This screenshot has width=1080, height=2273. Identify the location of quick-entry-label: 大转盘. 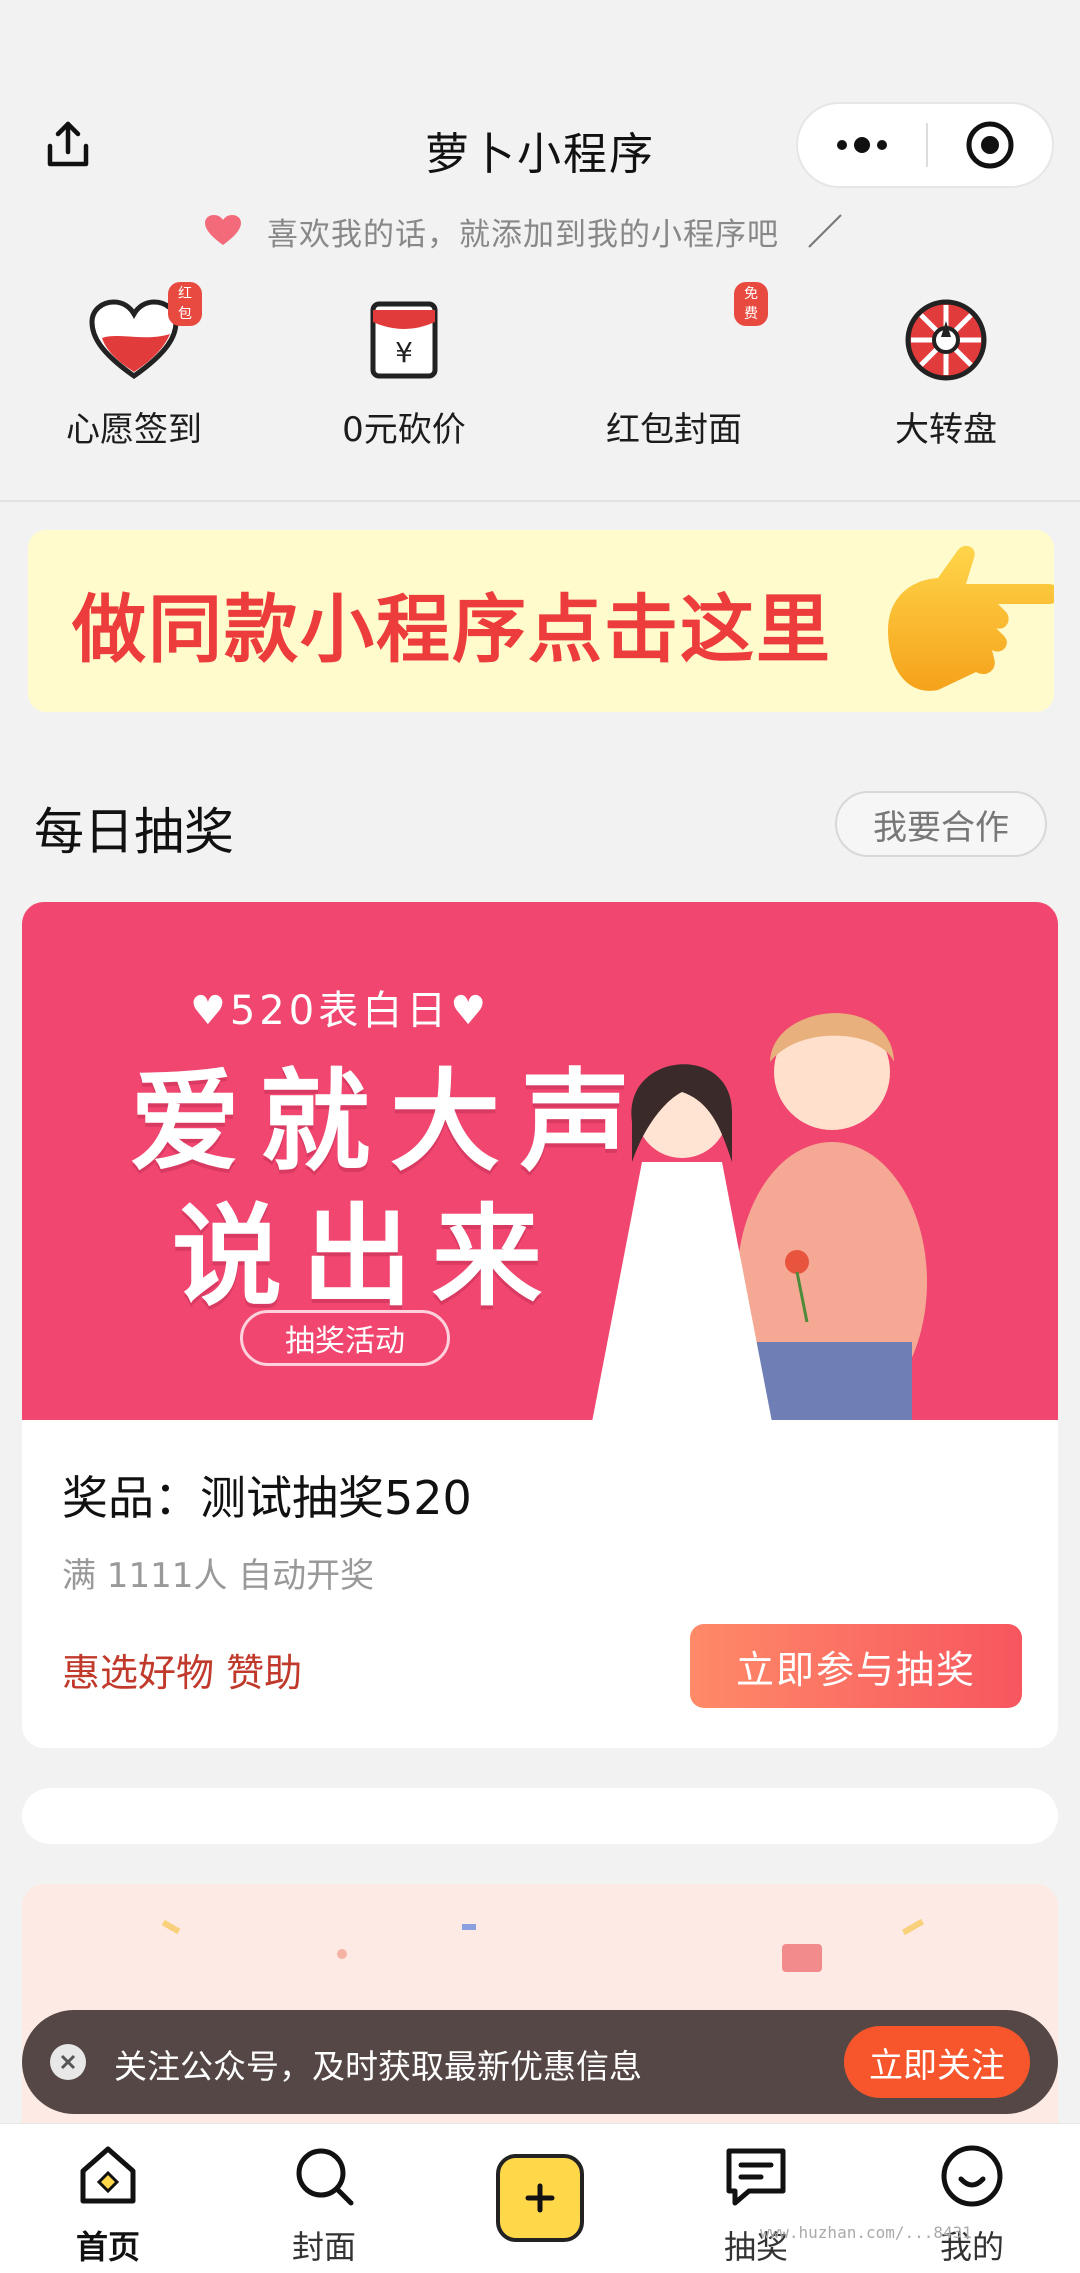
(946, 430).